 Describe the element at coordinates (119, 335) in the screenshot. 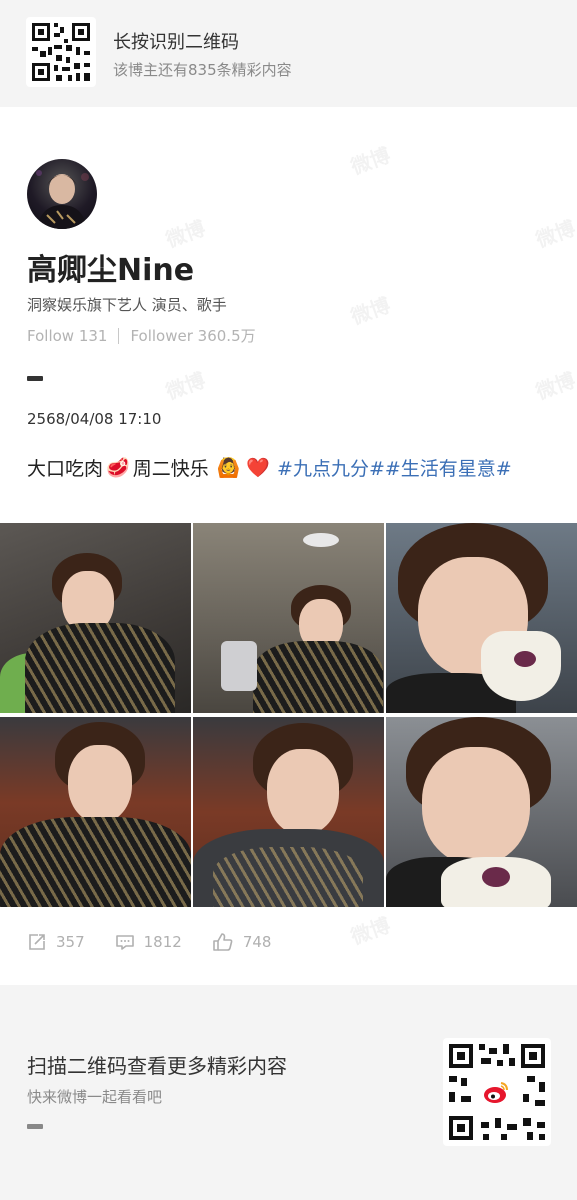

I see `divider` at that location.